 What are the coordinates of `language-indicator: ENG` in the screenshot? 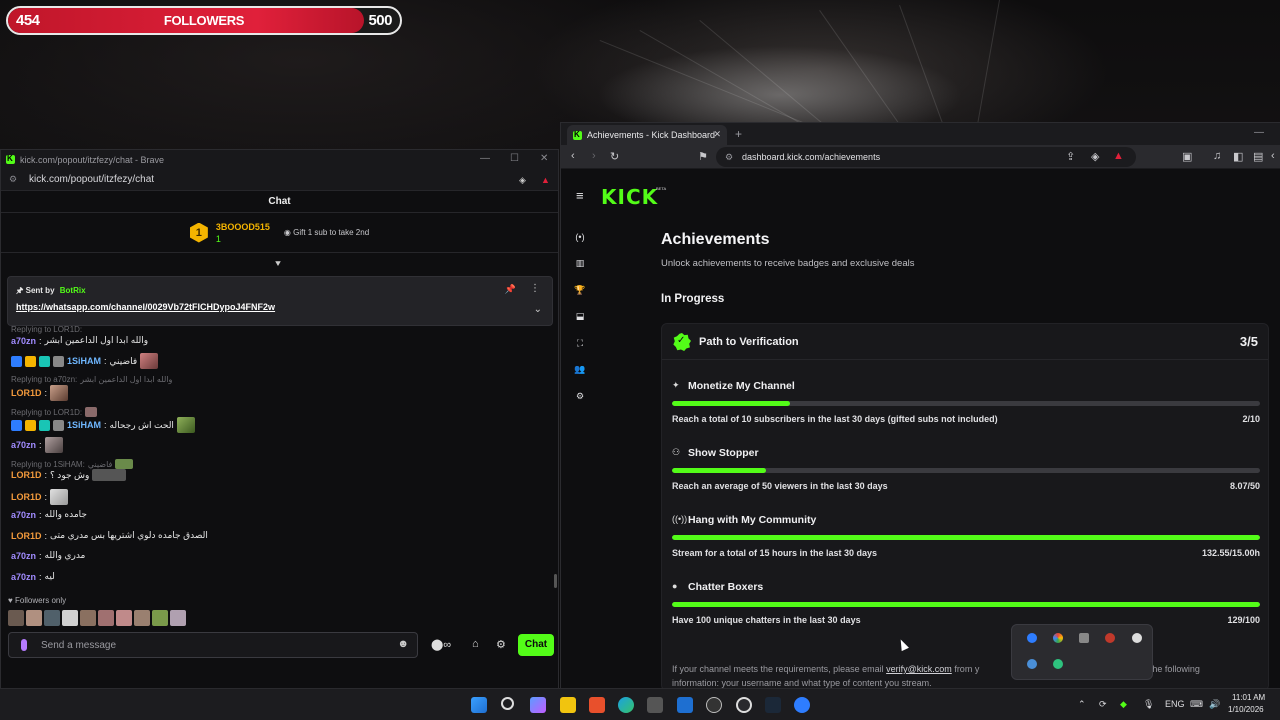 It's located at (1175, 704).